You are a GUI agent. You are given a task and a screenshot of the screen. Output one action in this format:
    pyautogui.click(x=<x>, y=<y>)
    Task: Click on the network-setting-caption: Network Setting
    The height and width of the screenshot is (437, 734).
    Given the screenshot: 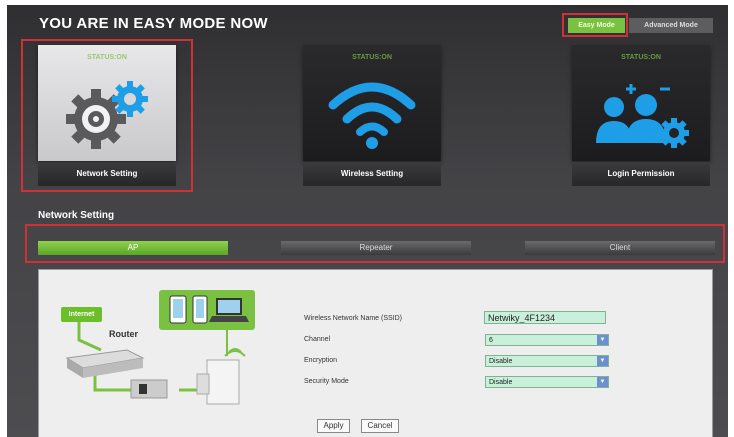 What is the action you would take?
    pyautogui.click(x=107, y=174)
    